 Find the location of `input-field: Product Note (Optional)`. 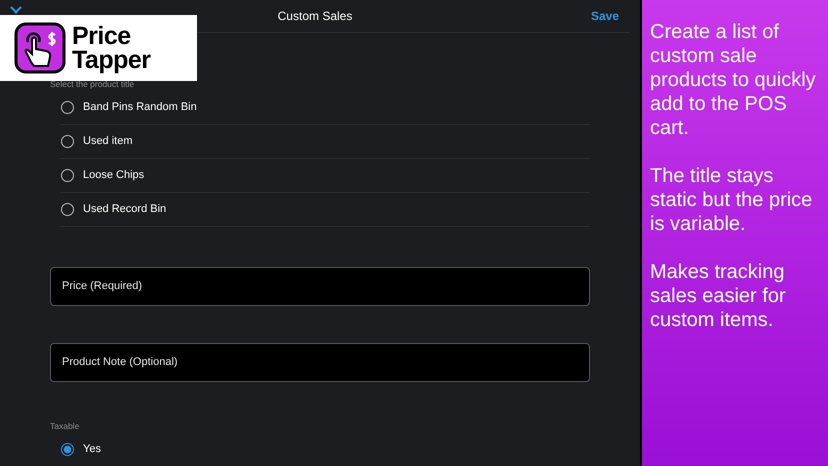

input-field: Product Note (Optional) is located at coordinates (320, 362).